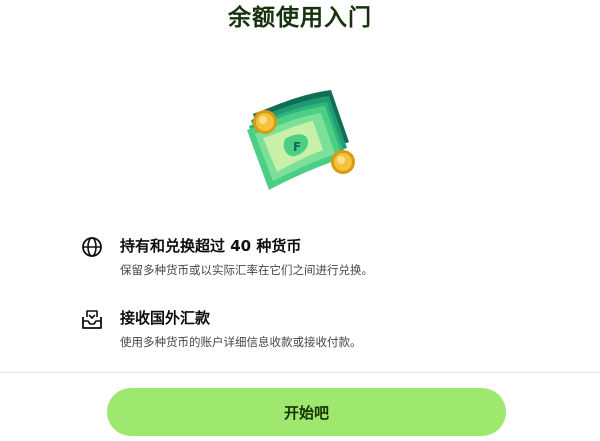  I want to click on feature-description: 保留多种货币或以实际汇率在它们之间进行兑换。, so click(246, 270).